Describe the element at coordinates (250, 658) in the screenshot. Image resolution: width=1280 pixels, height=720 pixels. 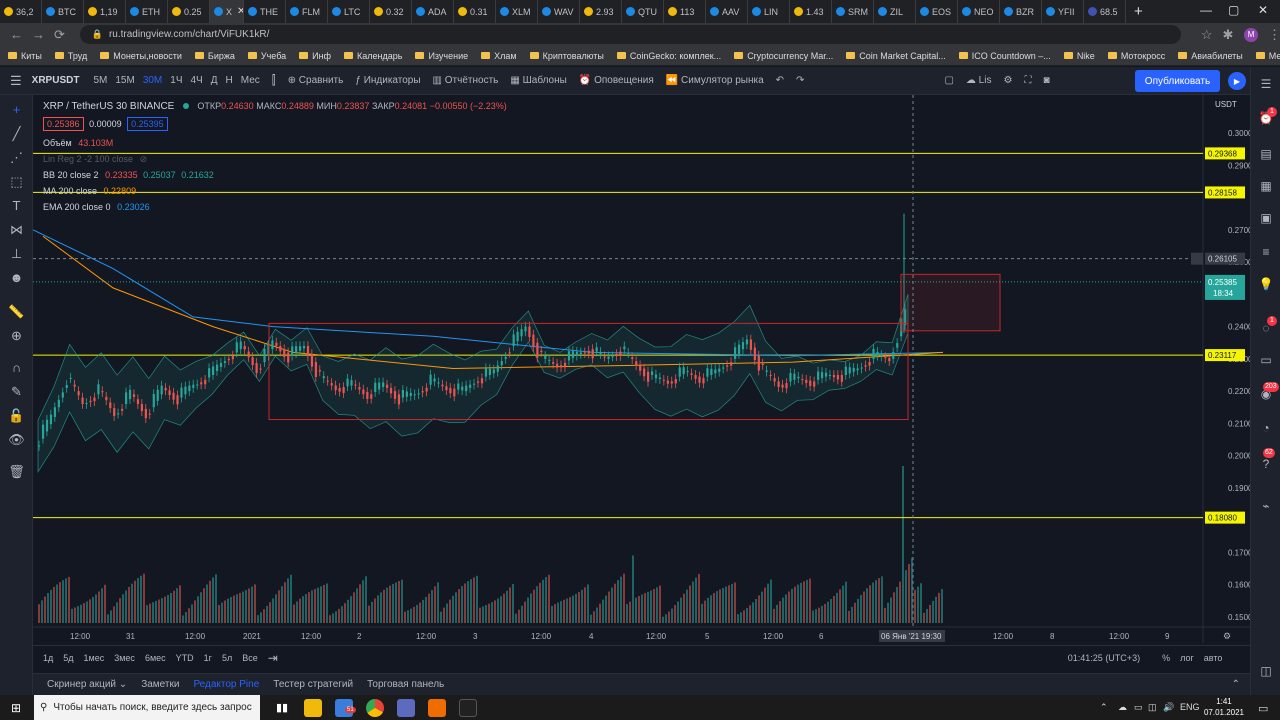
I see `range-8: Все` at that location.